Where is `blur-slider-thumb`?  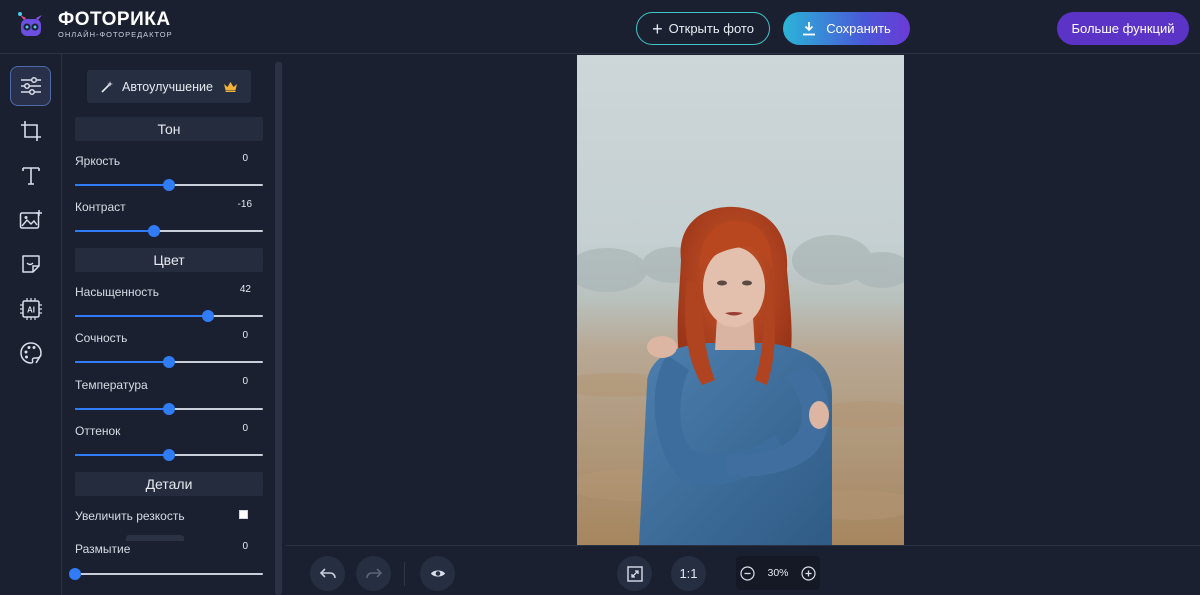 blur-slider-thumb is located at coordinates (75, 574).